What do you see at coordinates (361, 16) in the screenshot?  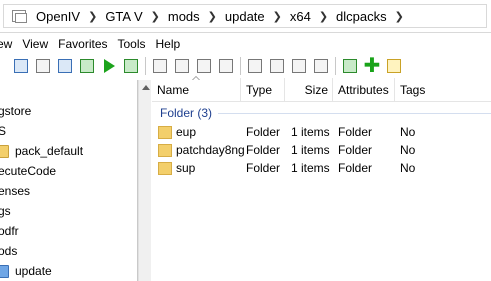 I see `crumb-dlcpacks: dlcpacks` at bounding box center [361, 16].